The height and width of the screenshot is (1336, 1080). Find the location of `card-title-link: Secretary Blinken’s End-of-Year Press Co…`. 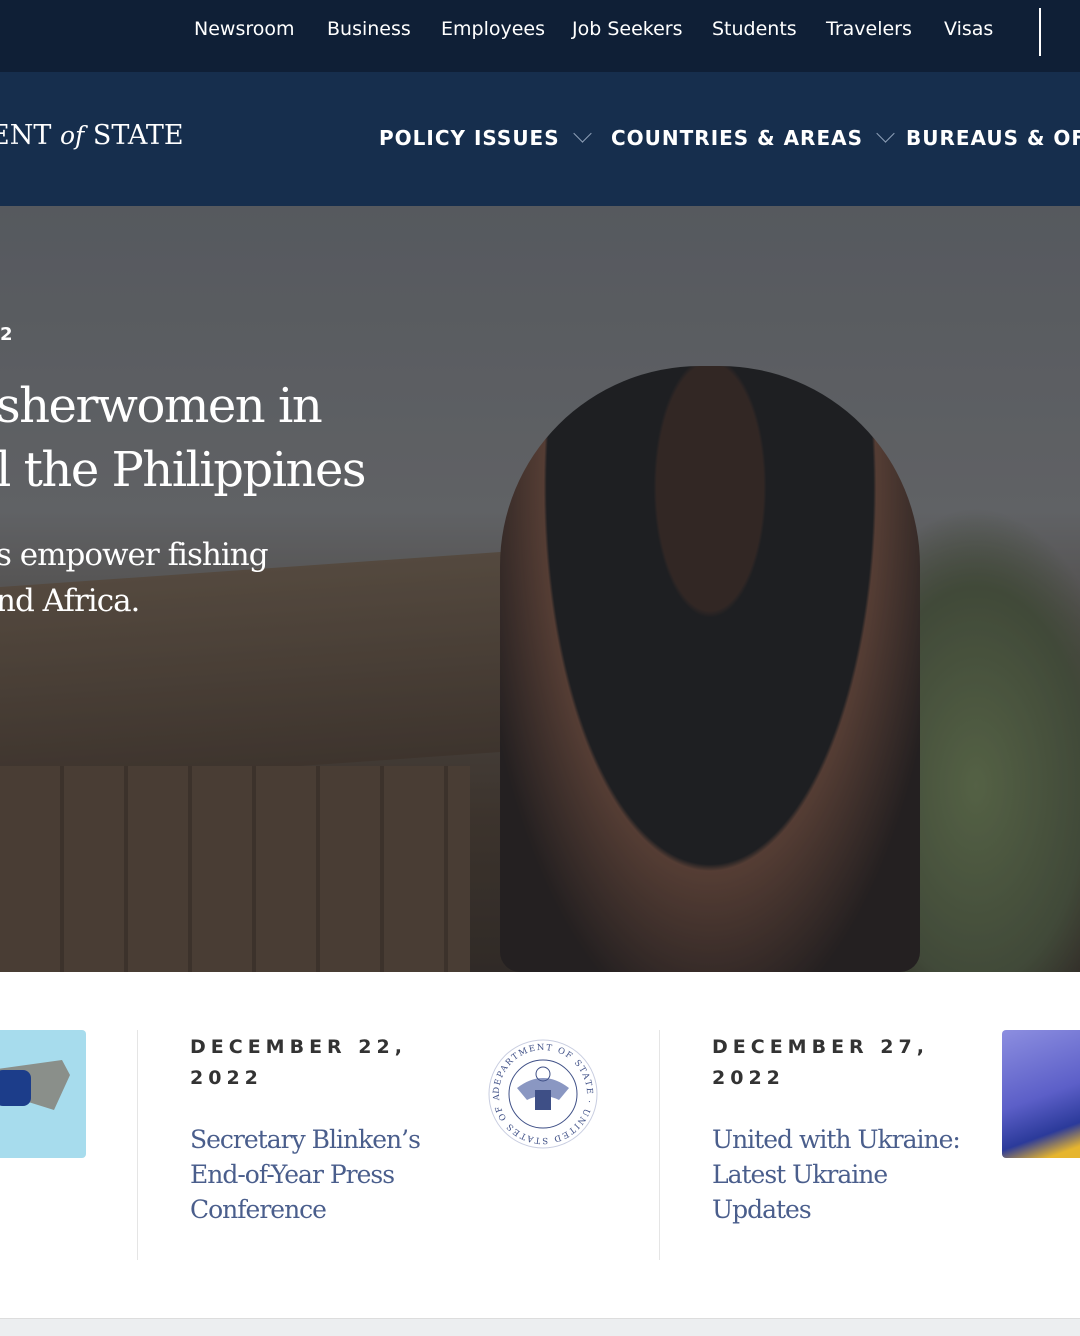

card-title-link: Secretary Blinken’s End-of-Year Press Co… is located at coordinates (320, 1174).